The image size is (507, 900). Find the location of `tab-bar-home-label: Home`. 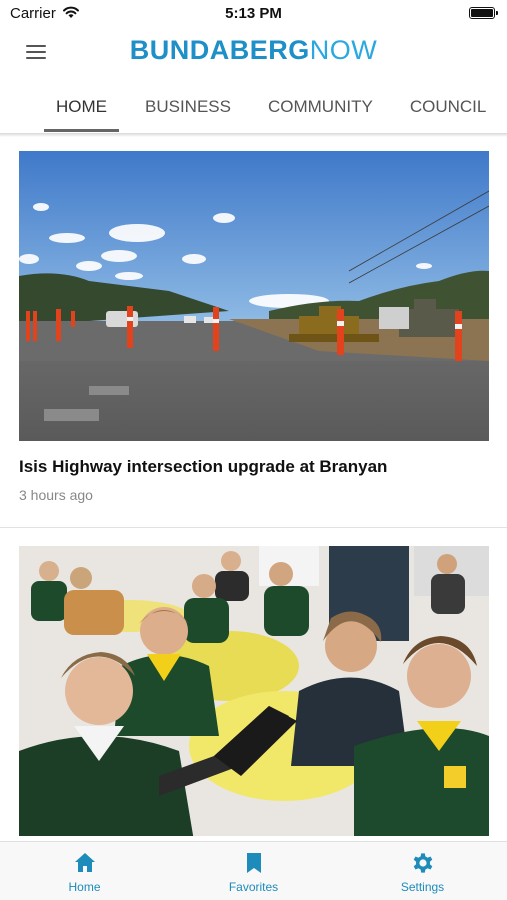

tab-bar-home-label: Home is located at coordinates (84, 887).